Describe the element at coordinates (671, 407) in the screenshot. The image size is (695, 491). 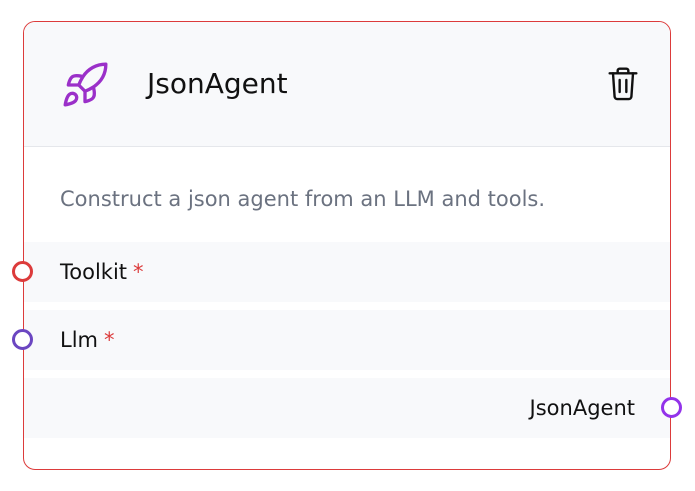
I see `output-handle` at that location.